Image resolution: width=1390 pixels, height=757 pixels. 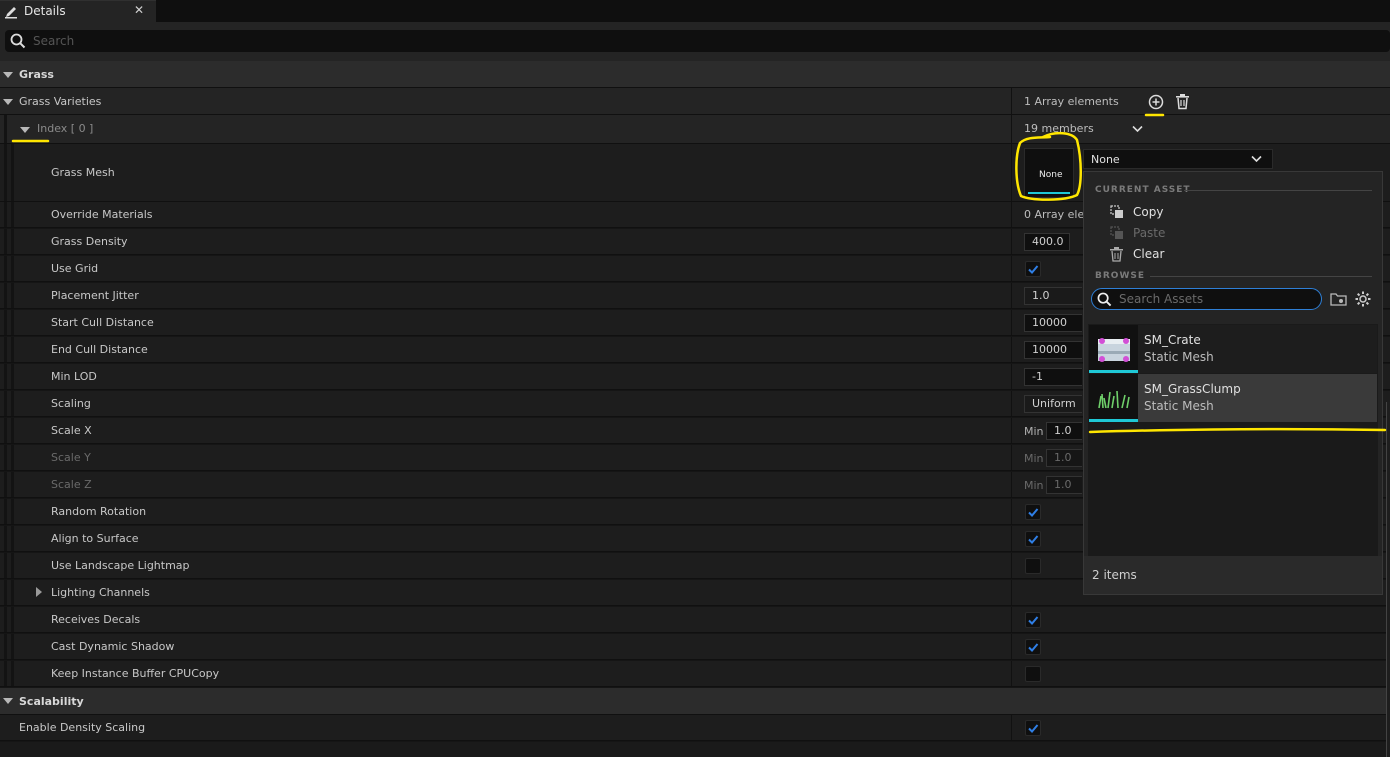 What do you see at coordinates (1192, 389) in the screenshot?
I see `asset-name: SM_GrassClump` at bounding box center [1192, 389].